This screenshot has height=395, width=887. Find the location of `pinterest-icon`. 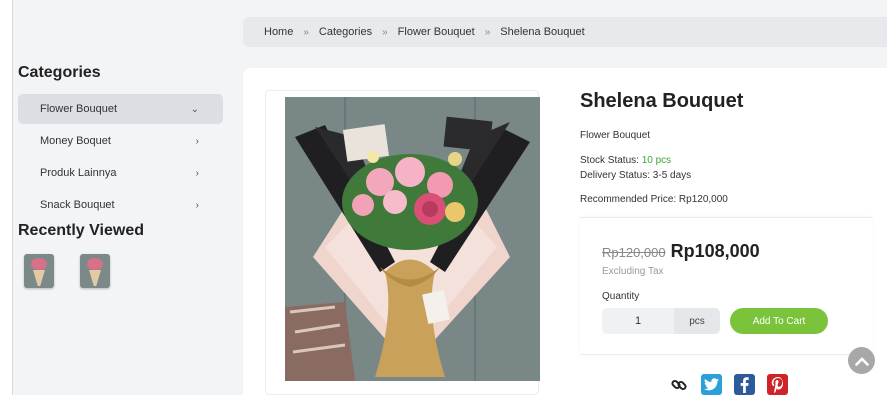

pinterest-icon is located at coordinates (777, 384).